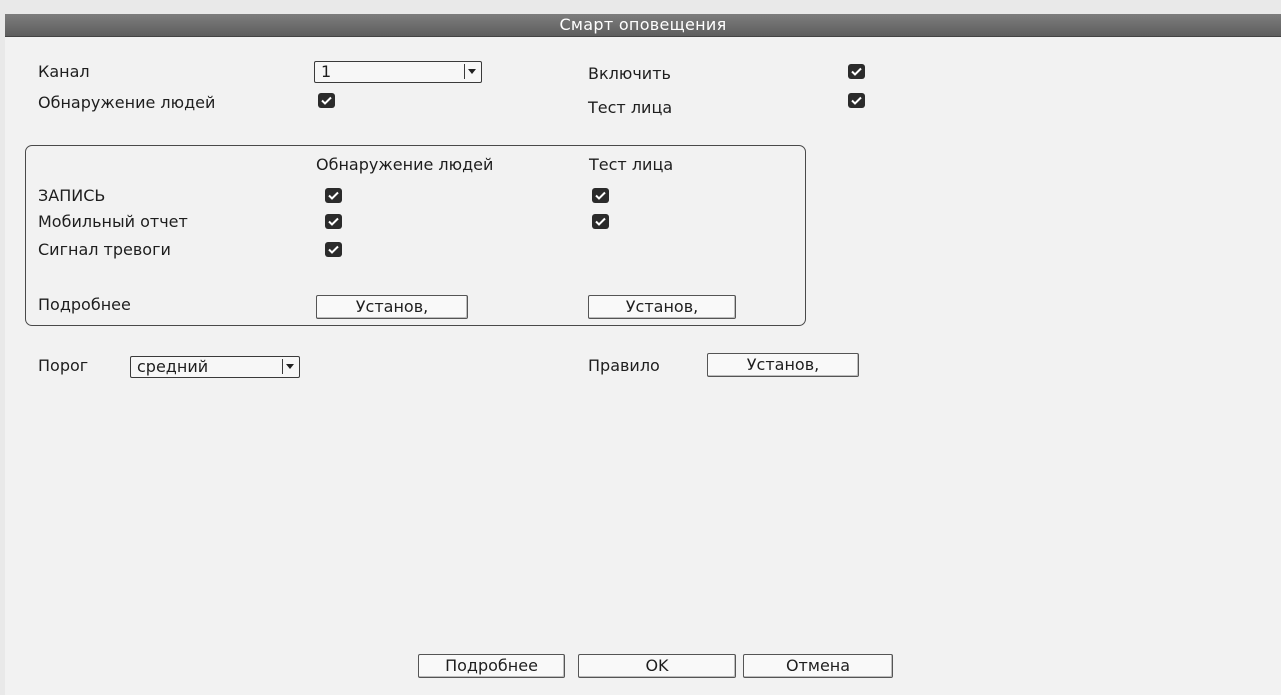 This screenshot has height=695, width=1281. I want to click on more-details-label: Подробнее, so click(84, 304).